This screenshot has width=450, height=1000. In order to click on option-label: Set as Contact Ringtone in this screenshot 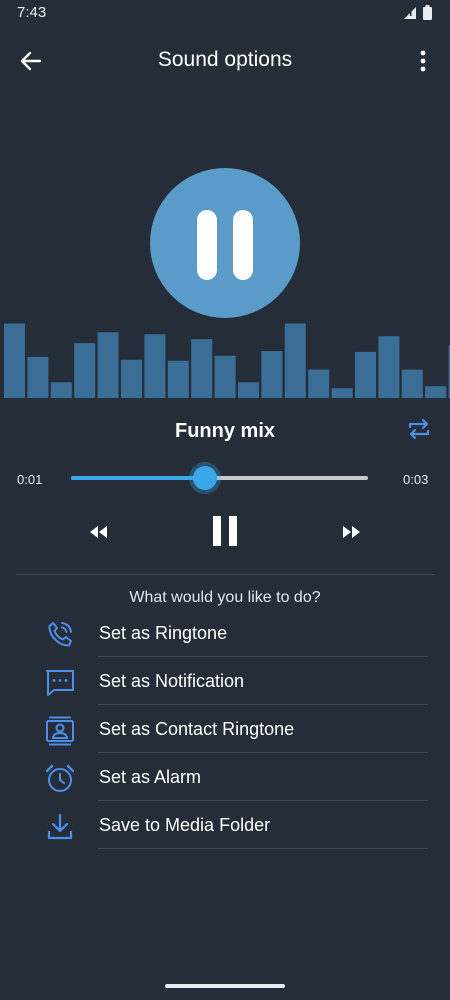, I will do `click(197, 729)`.